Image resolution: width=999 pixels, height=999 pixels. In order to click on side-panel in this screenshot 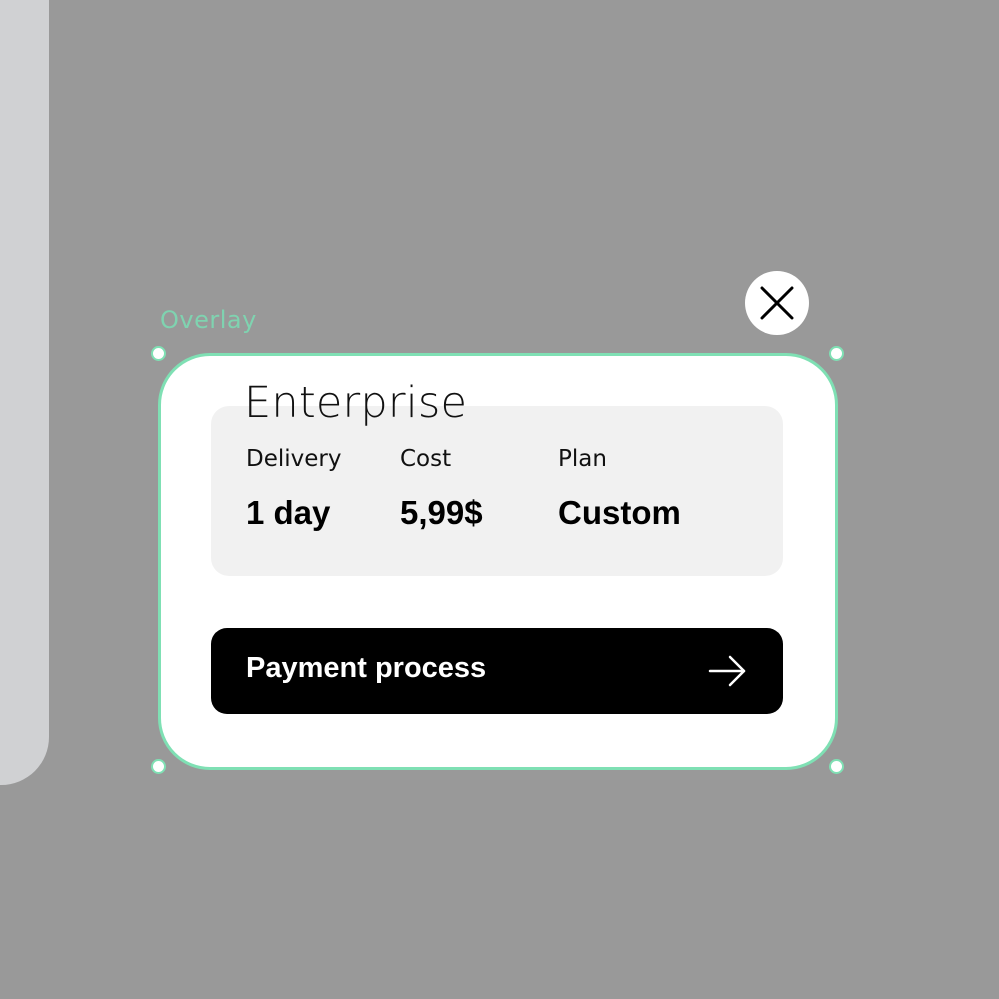, I will do `click(24, 392)`.